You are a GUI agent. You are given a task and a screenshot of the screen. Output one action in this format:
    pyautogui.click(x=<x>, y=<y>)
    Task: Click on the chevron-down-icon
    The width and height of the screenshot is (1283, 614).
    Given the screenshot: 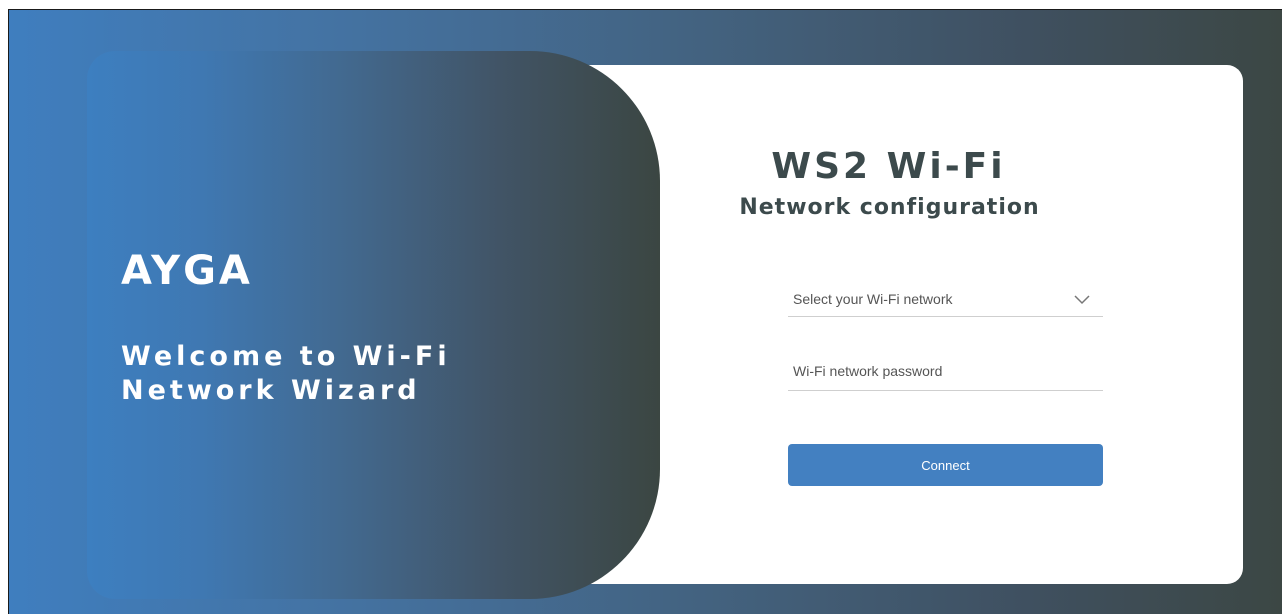 What is the action you would take?
    pyautogui.click(x=1082, y=299)
    